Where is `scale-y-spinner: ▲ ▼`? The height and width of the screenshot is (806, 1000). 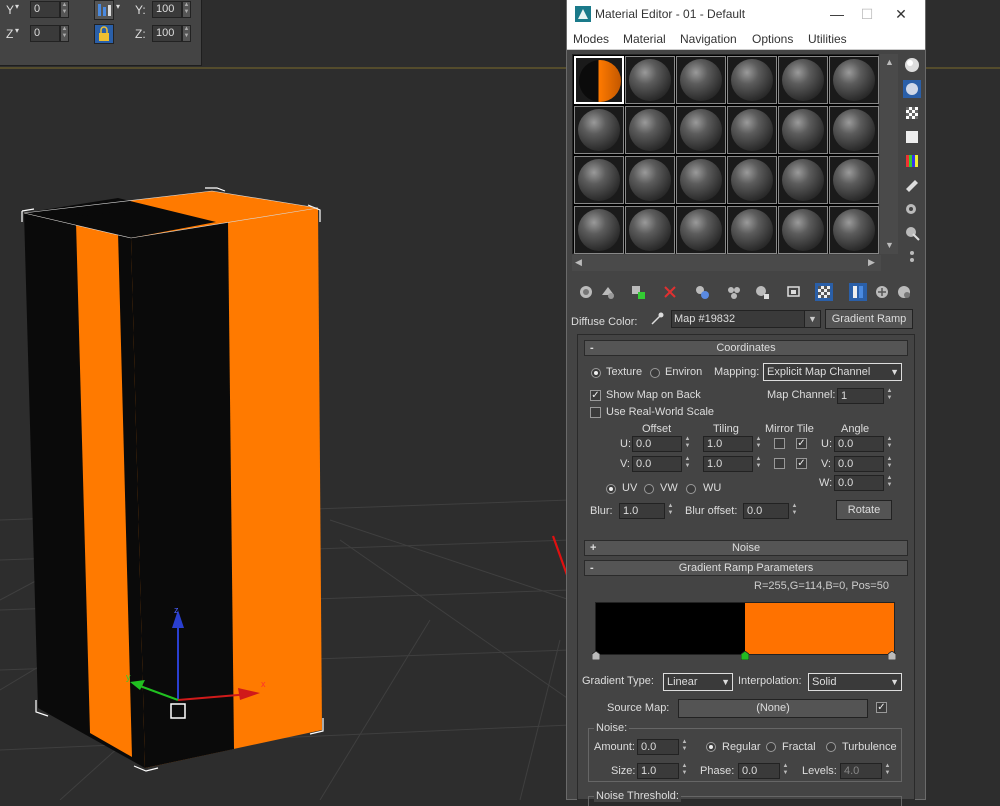 scale-y-spinner: ▲ ▼ is located at coordinates (186, 9).